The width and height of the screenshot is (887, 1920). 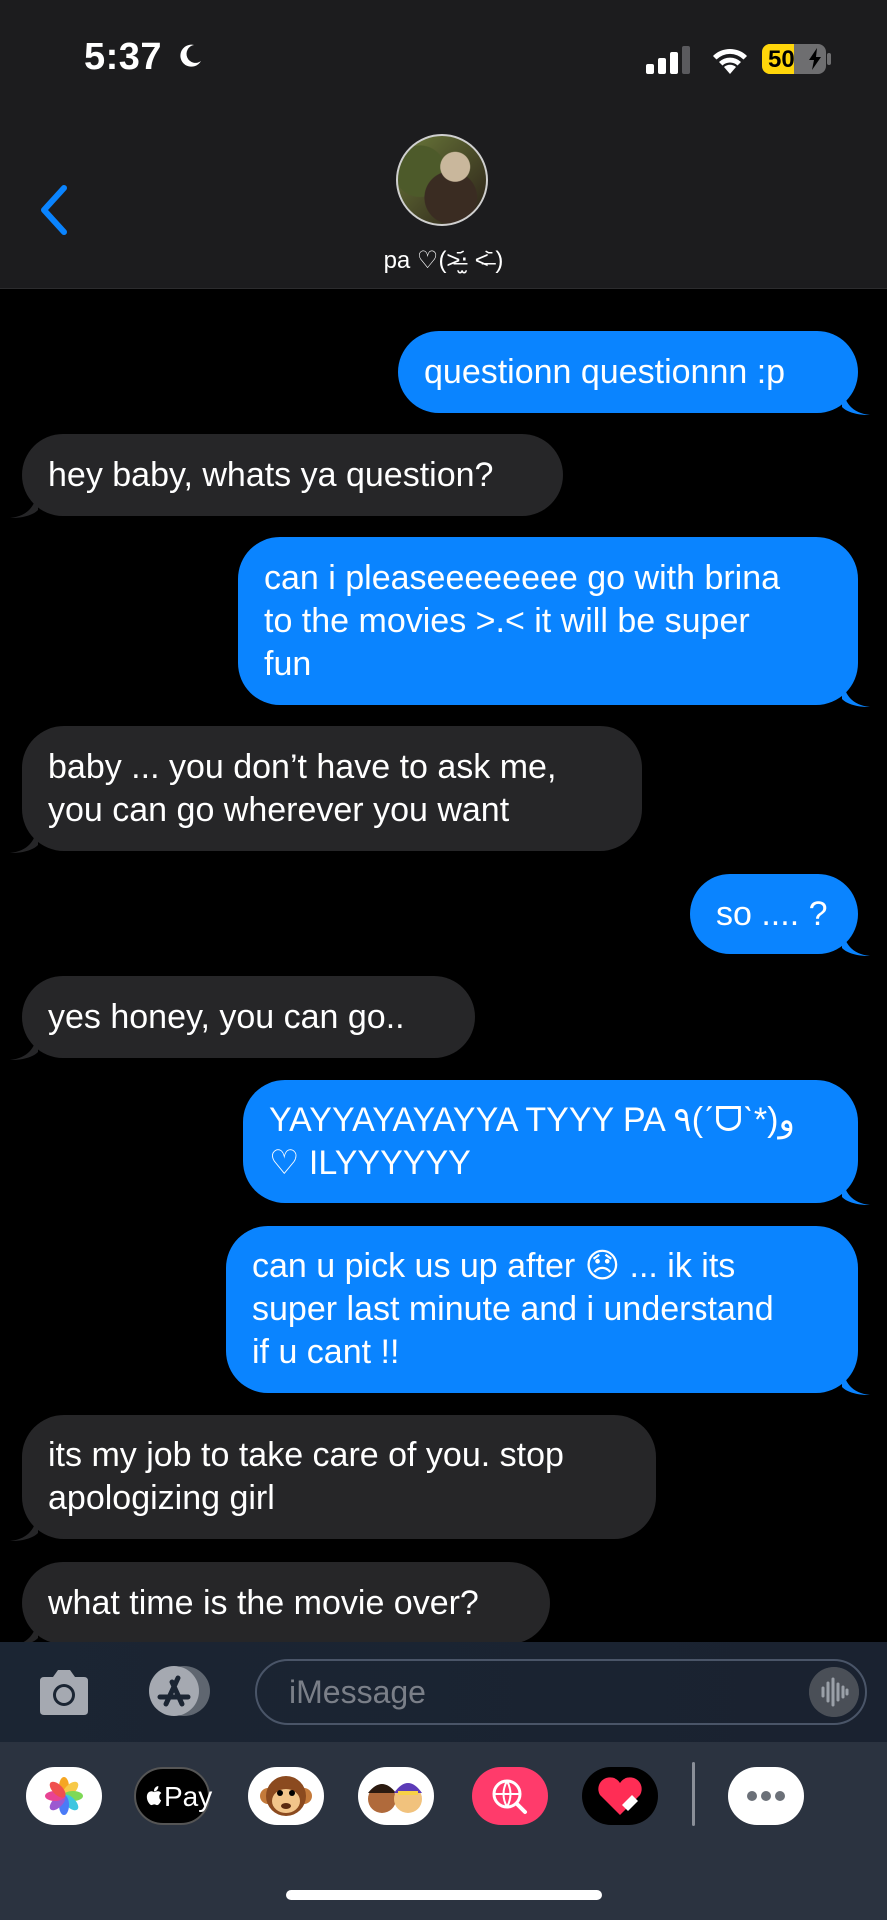 What do you see at coordinates (815, 59) in the screenshot?
I see `bolt-icon` at bounding box center [815, 59].